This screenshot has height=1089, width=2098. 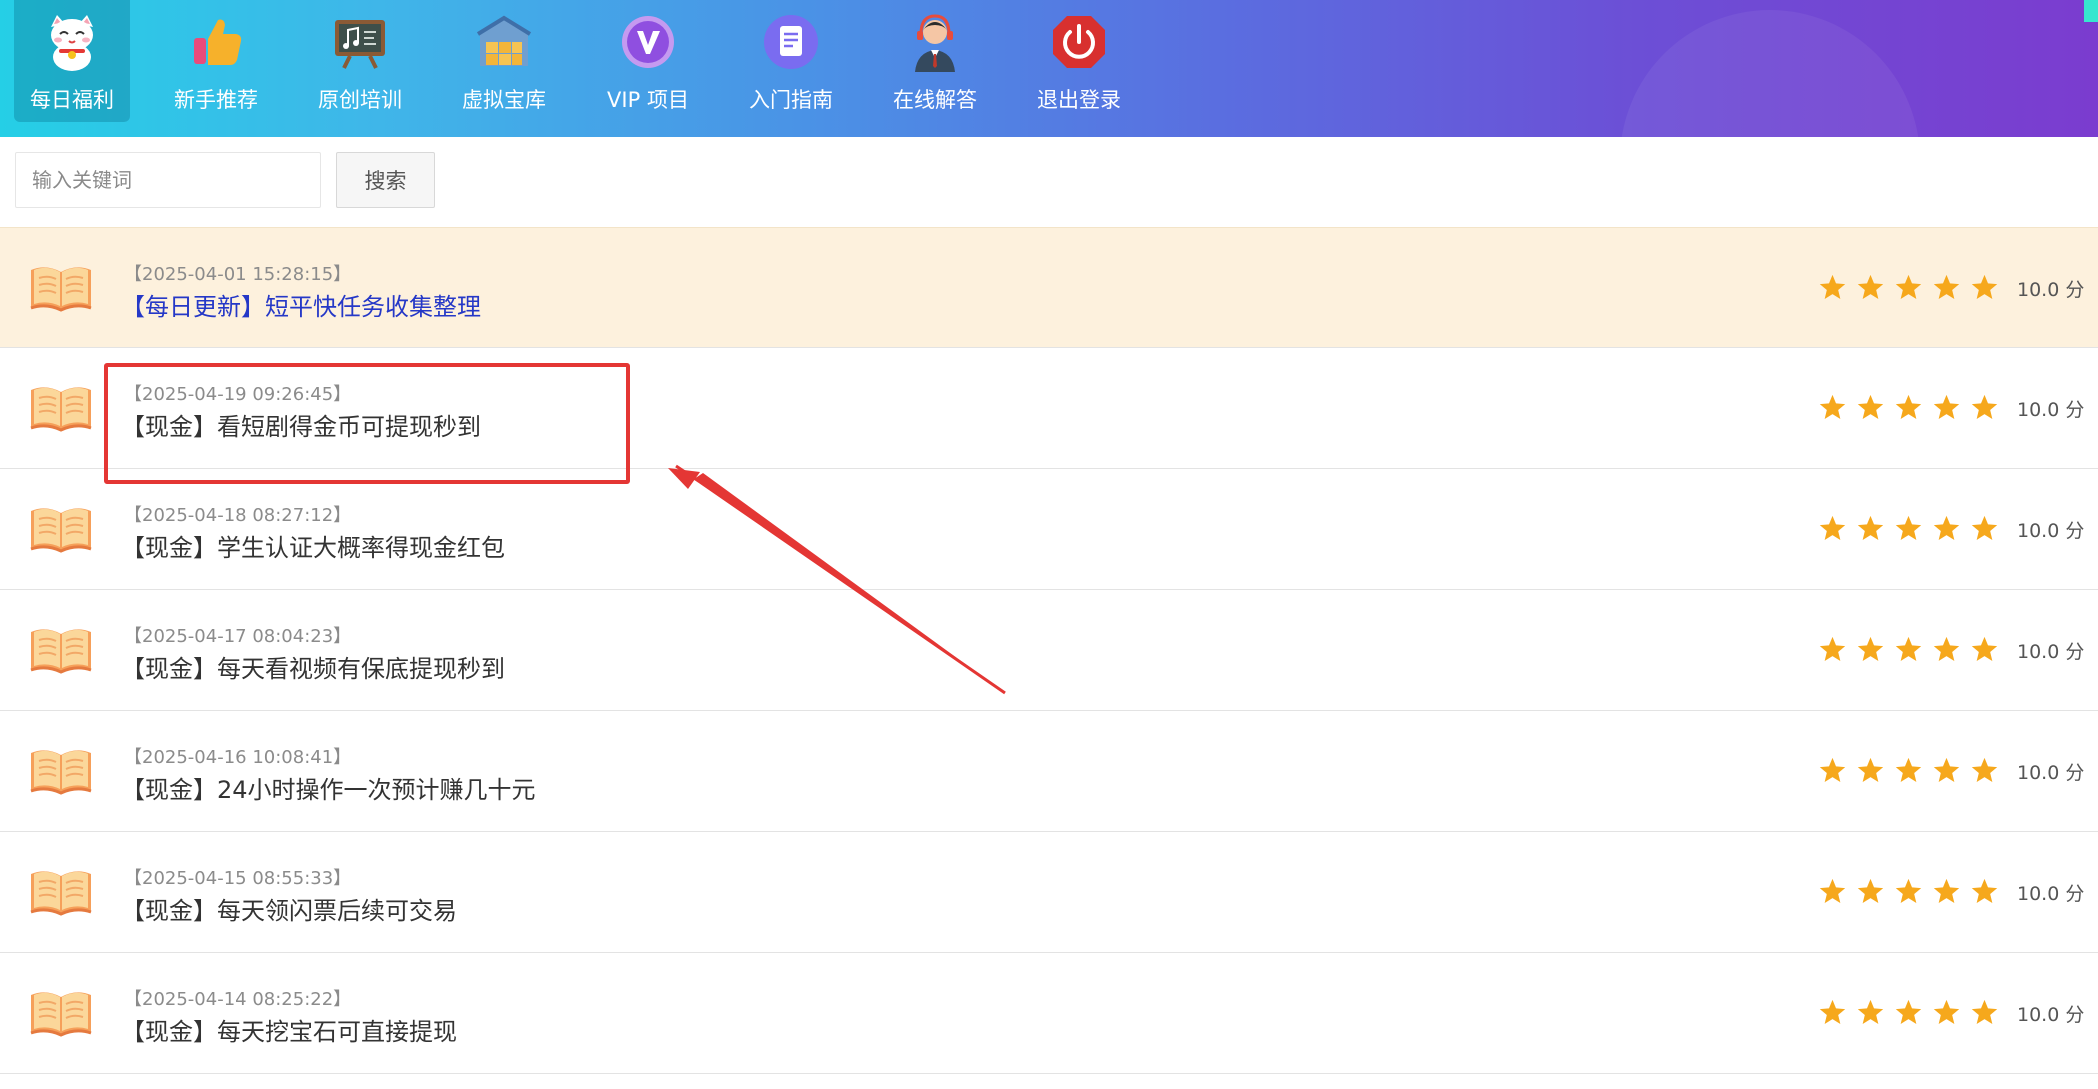 What do you see at coordinates (72, 42) in the screenshot?
I see `lucky-cat-icon` at bounding box center [72, 42].